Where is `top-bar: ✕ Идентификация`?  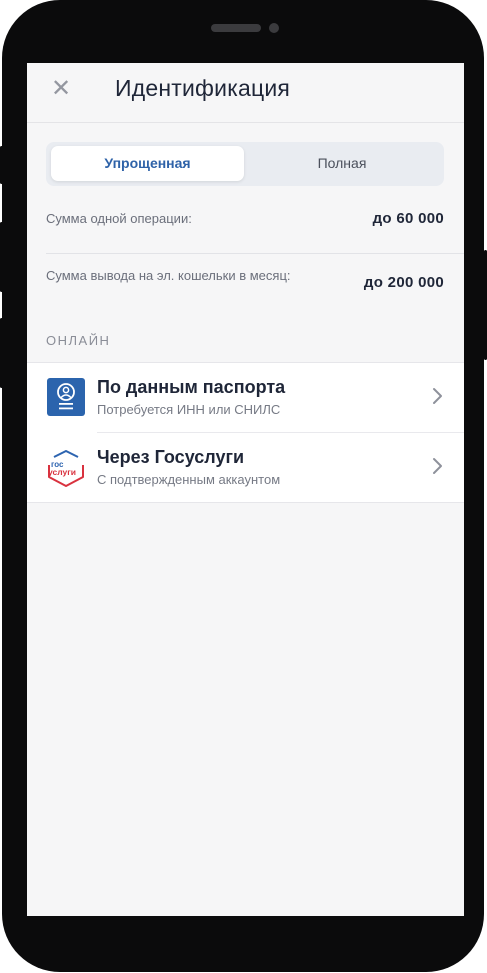
top-bar: ✕ Идентификация is located at coordinates (245, 93).